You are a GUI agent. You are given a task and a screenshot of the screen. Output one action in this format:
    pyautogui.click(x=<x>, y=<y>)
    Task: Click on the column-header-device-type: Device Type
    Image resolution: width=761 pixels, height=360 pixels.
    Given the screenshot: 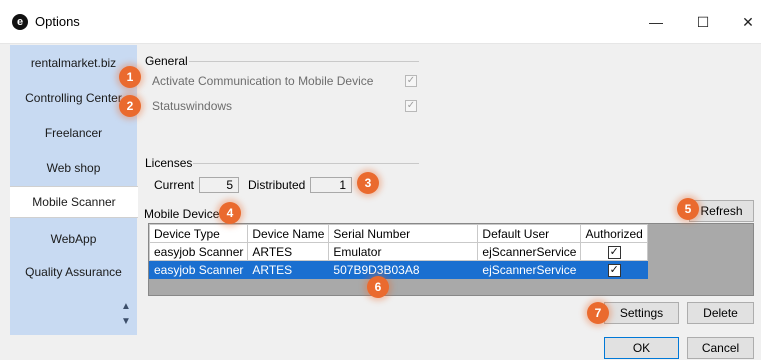 What is the action you would take?
    pyautogui.click(x=198, y=233)
    